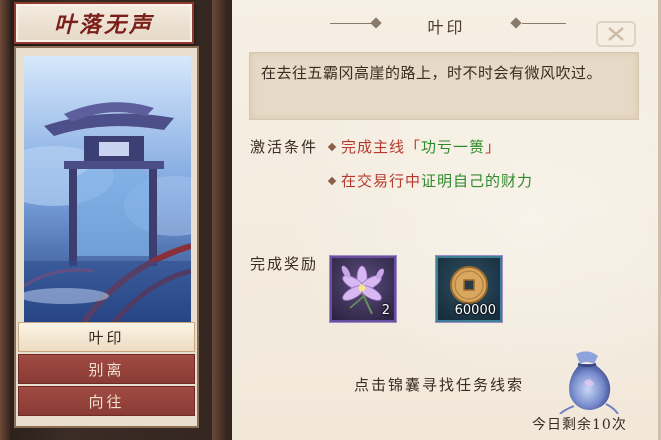  What do you see at coordinates (579, 425) in the screenshot?
I see `remaining-count: 今日剩余10次` at bounding box center [579, 425].